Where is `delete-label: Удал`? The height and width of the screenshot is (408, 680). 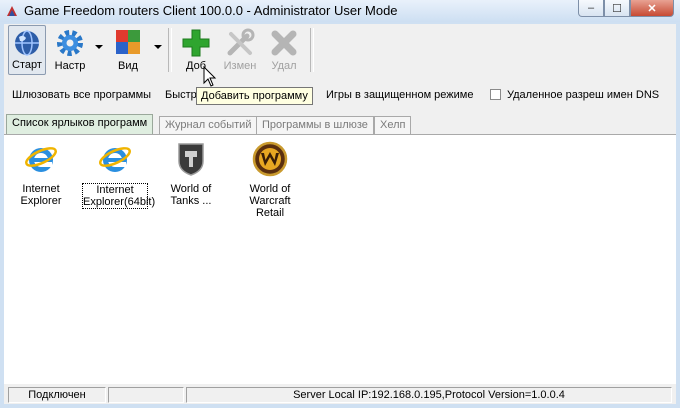 delete-label: Удал is located at coordinates (284, 66).